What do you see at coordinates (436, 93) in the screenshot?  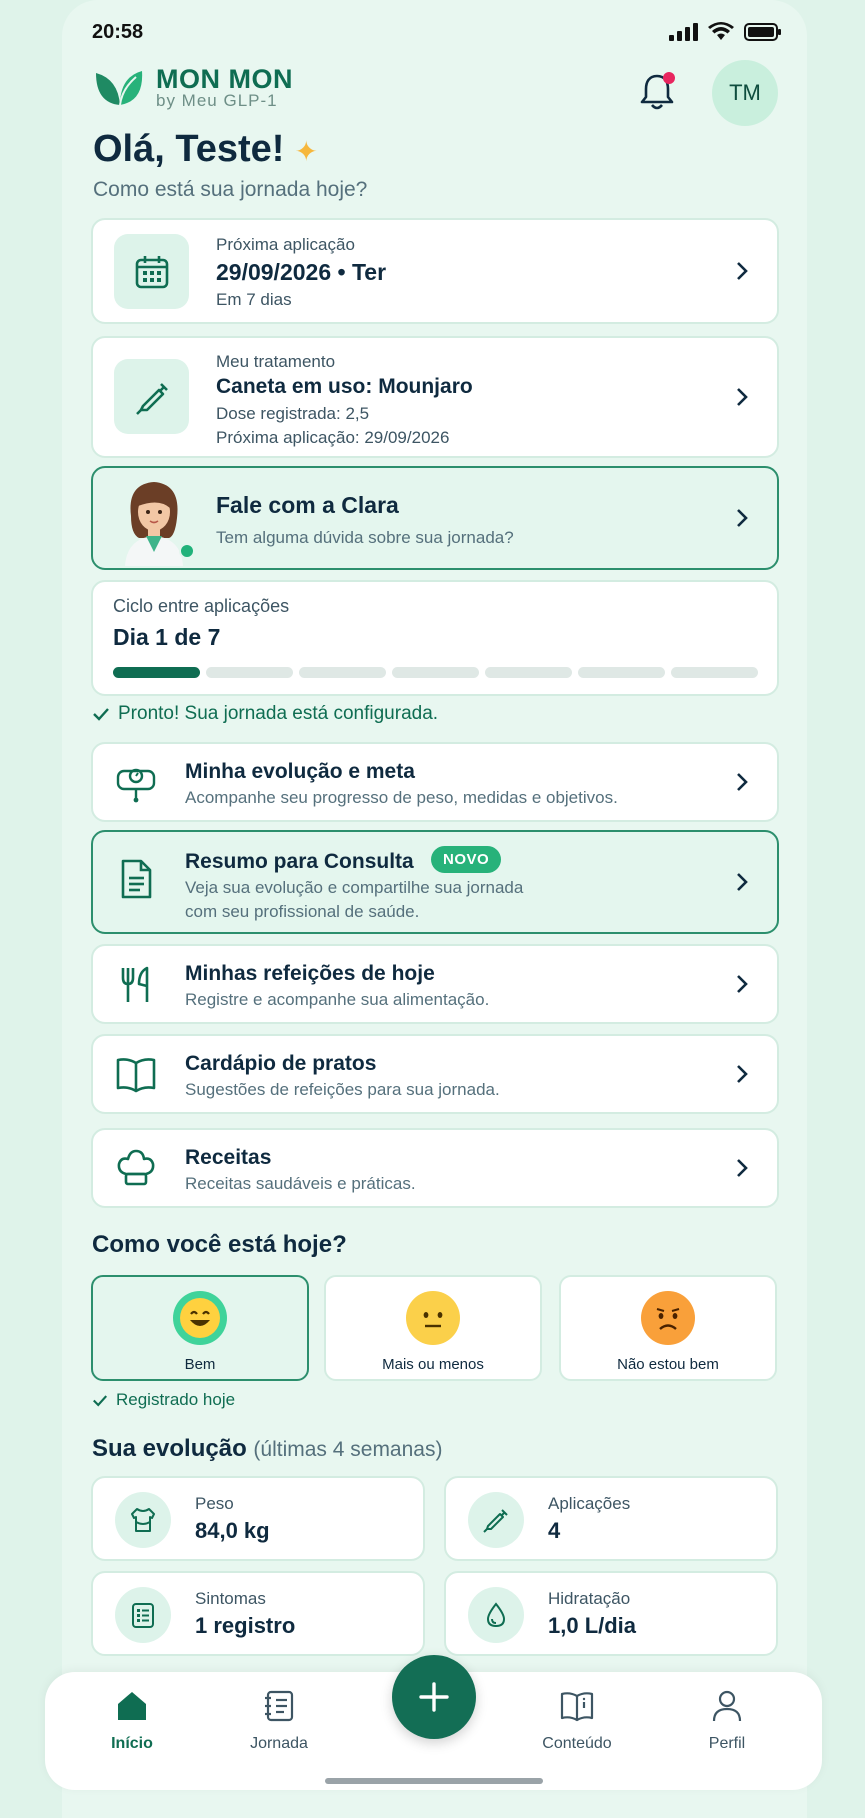 I see `app-header: MON MON by Meu GLP-1 TM` at bounding box center [436, 93].